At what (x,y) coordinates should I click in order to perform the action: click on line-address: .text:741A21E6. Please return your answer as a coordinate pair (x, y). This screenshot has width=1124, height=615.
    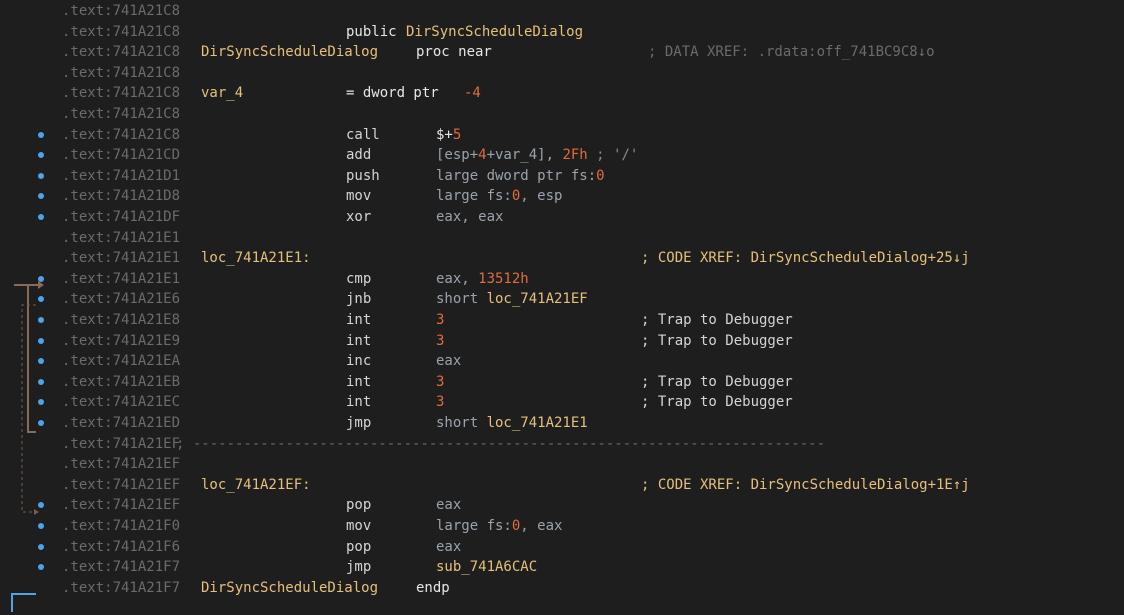
    Looking at the image, I should click on (121, 299).